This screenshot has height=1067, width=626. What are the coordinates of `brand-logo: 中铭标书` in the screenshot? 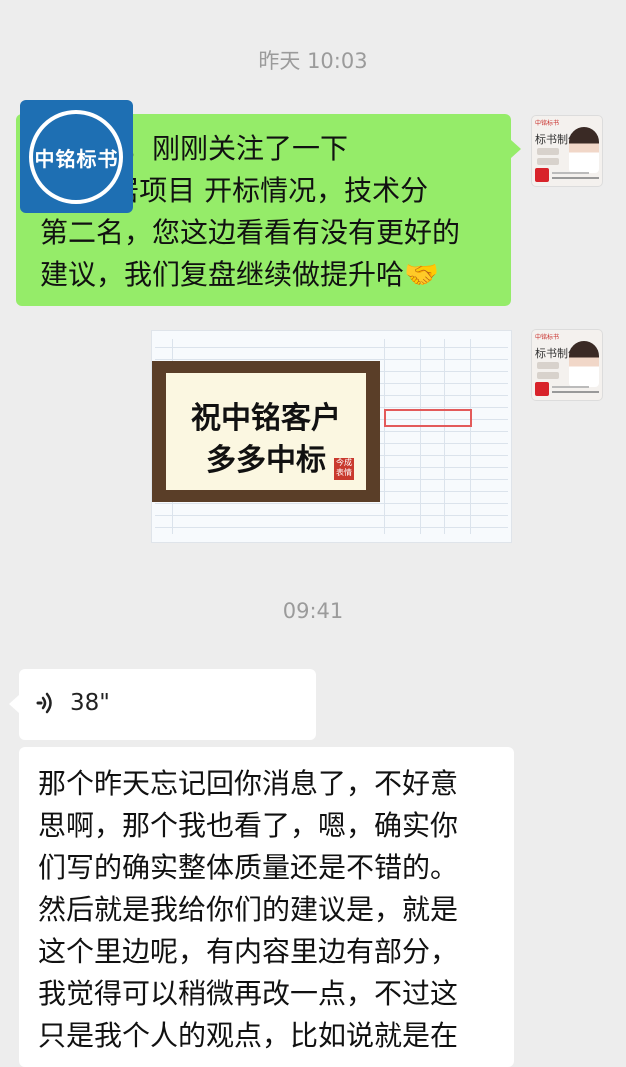 It's located at (76, 156).